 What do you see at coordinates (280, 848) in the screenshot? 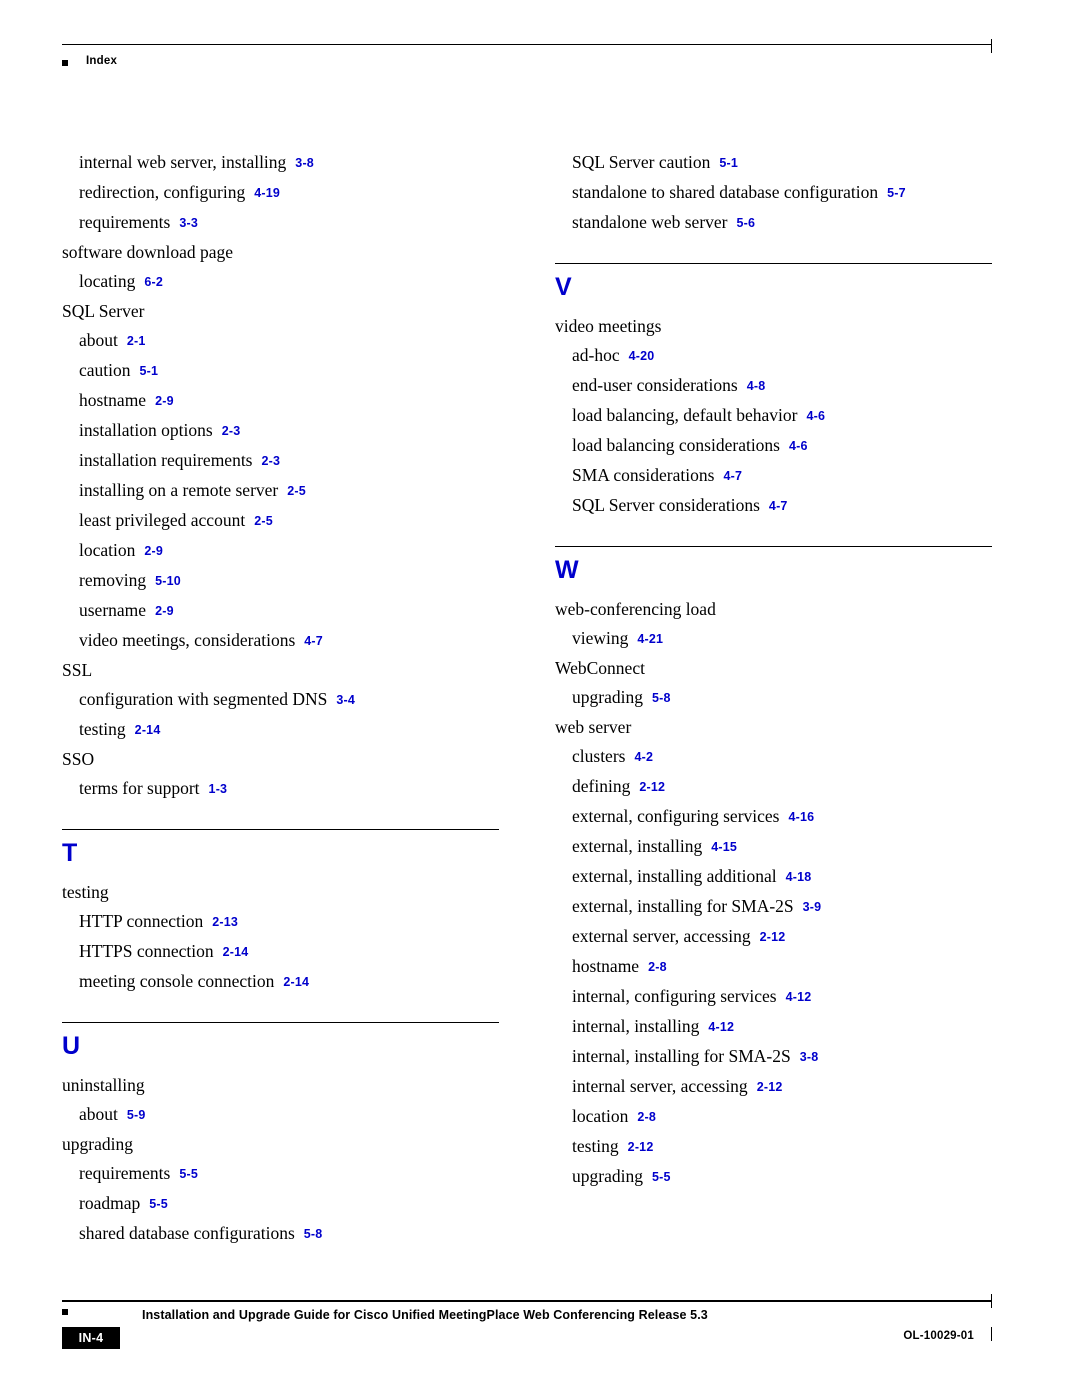
I see `index-letter-section-t: T` at bounding box center [280, 848].